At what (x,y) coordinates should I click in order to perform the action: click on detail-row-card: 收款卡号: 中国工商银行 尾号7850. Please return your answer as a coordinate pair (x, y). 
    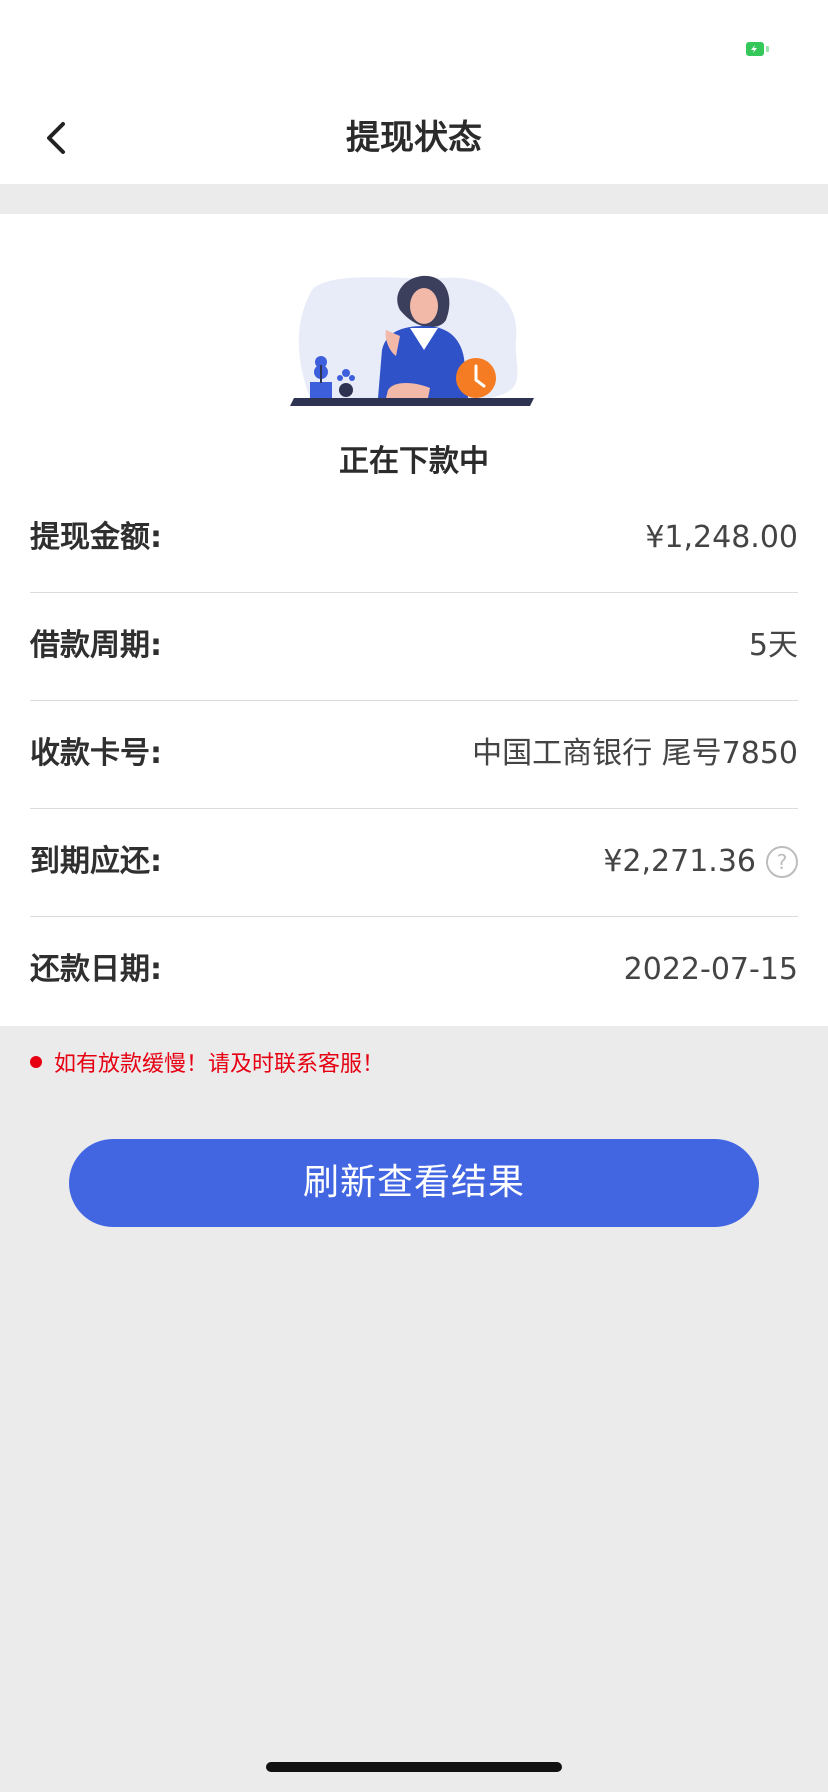
    Looking at the image, I should click on (414, 754).